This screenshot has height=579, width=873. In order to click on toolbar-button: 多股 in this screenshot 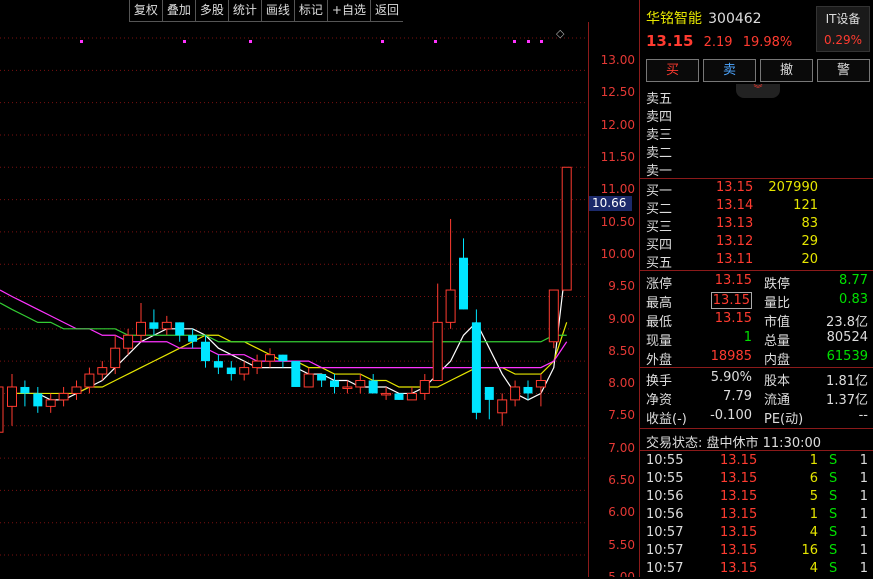, I will do `click(211, 11)`.